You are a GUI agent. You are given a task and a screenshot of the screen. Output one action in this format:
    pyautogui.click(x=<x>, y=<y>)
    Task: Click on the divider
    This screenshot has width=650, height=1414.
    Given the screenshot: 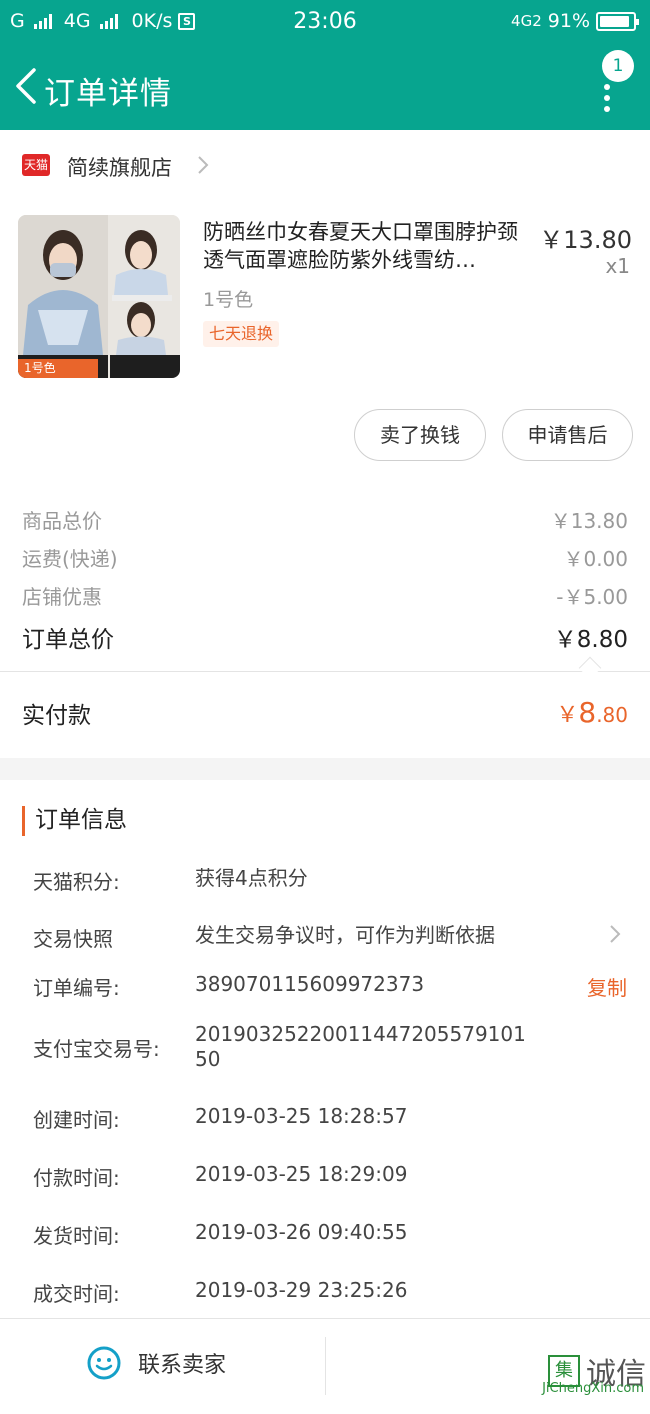 What is the action you would take?
    pyautogui.click(x=325, y=671)
    